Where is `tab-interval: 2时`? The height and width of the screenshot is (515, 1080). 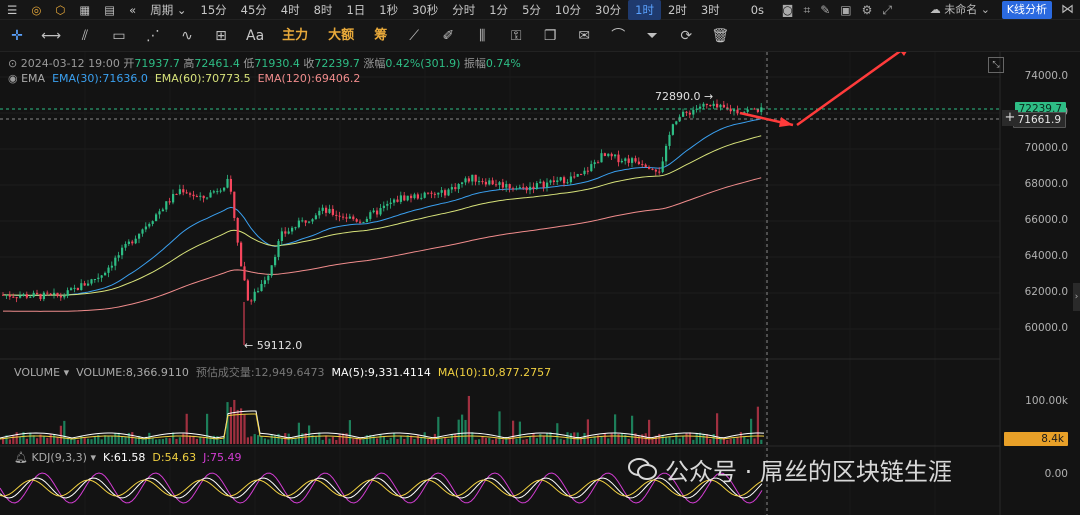 tab-interval: 2时 is located at coordinates (677, 10).